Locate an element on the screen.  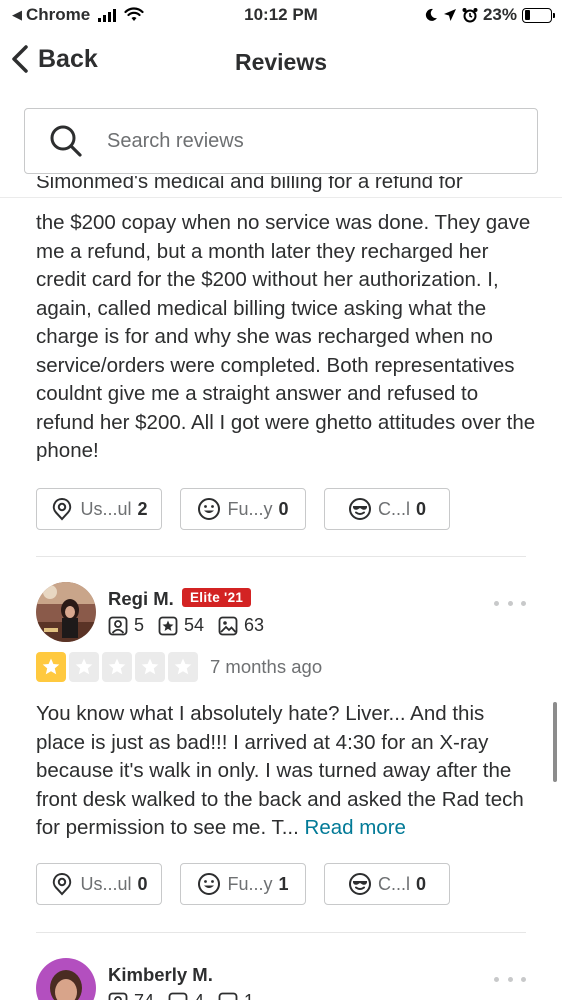
reviewer-name: Kimberly M. is located at coordinates (160, 975).